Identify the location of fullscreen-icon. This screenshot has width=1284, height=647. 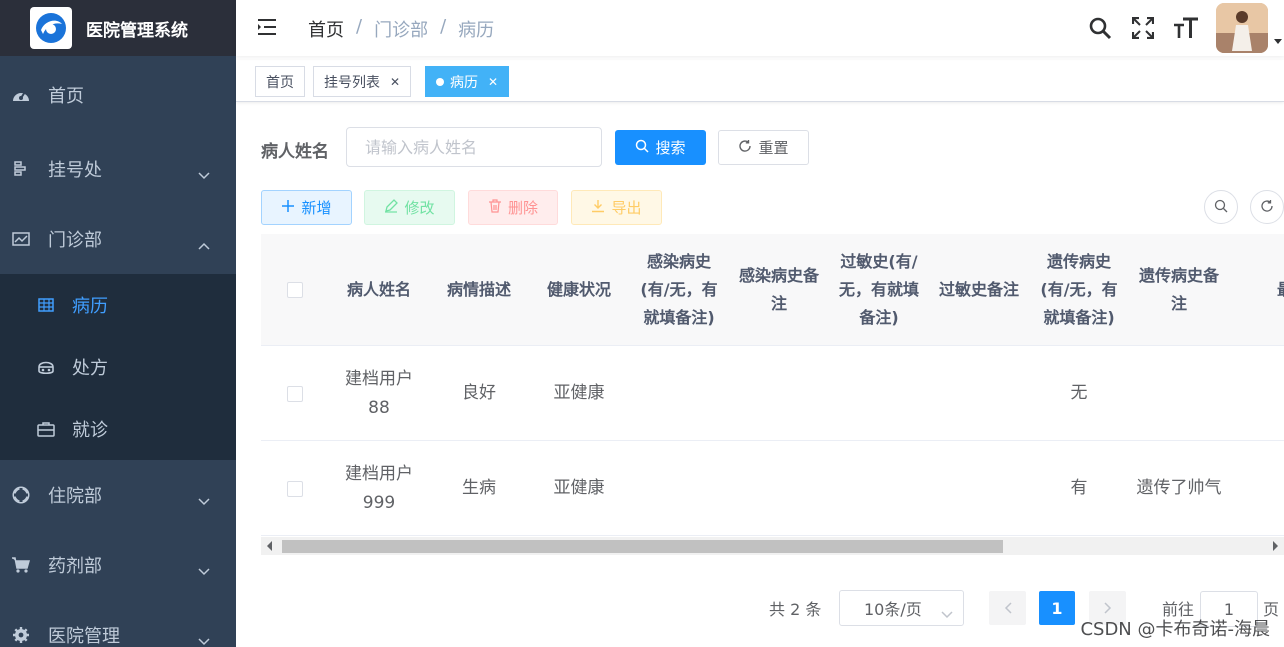
(1143, 28).